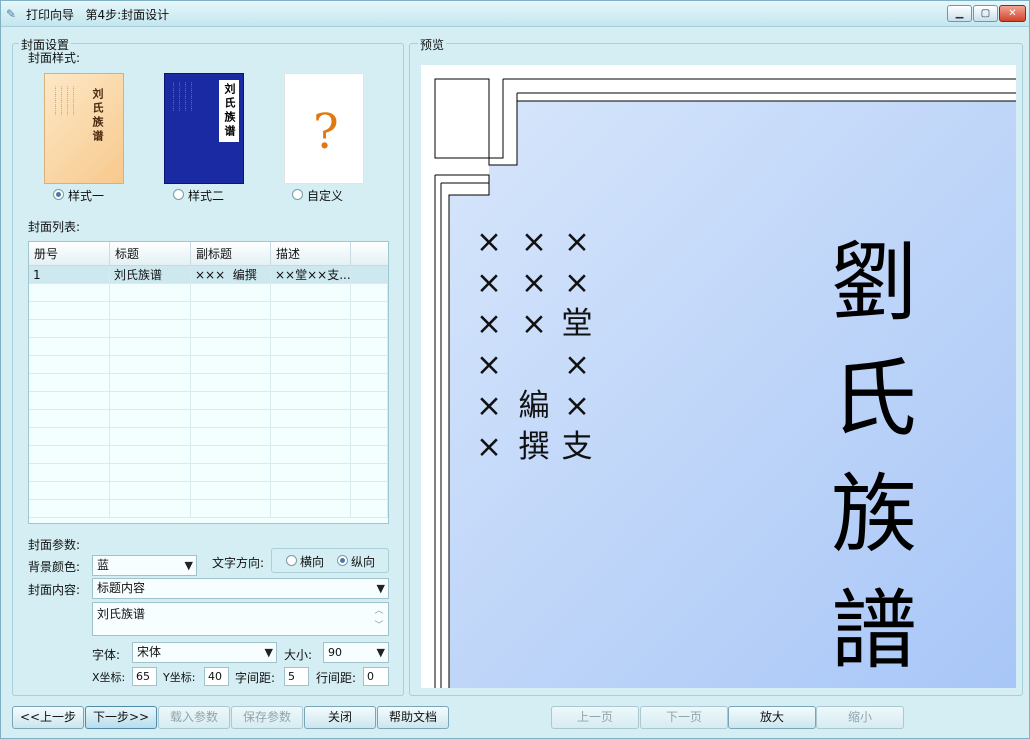 This screenshot has height=739, width=1030. What do you see at coordinates (144, 565) in the screenshot?
I see `bg-color-select: 蓝 ▼` at bounding box center [144, 565].